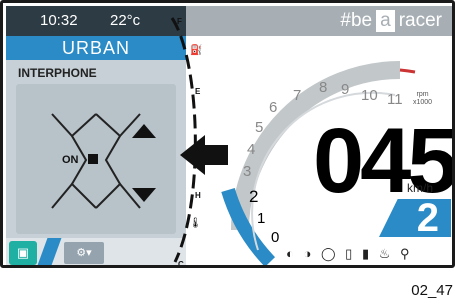  I want to click on rpm-label: rpm, so click(422, 94).